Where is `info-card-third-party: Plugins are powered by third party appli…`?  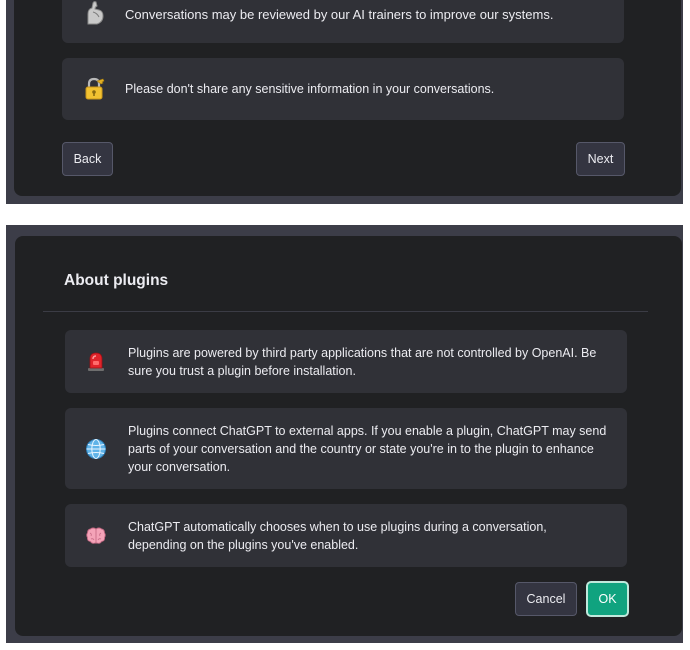 info-card-third-party: Plugins are powered by third party appli… is located at coordinates (346, 361).